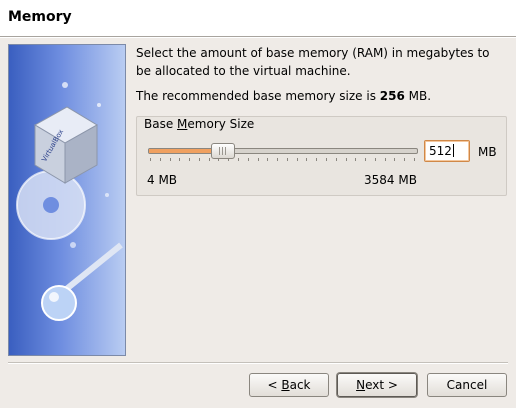 The height and width of the screenshot is (408, 516). I want to click on groupbox-label: Base Memory Size, so click(199, 124).